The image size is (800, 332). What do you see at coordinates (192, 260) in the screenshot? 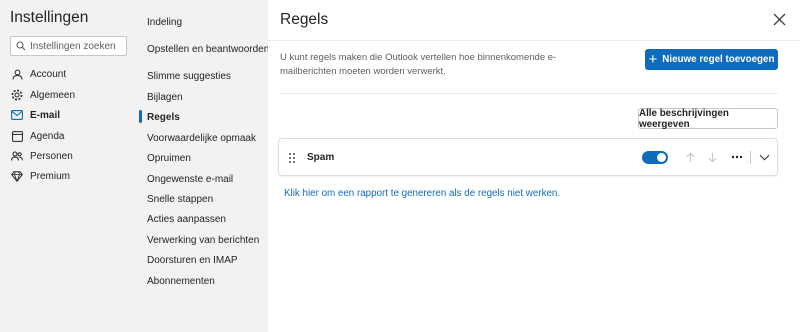
I see `subnav-doorsturen: Doorsturen en IMAP` at bounding box center [192, 260].